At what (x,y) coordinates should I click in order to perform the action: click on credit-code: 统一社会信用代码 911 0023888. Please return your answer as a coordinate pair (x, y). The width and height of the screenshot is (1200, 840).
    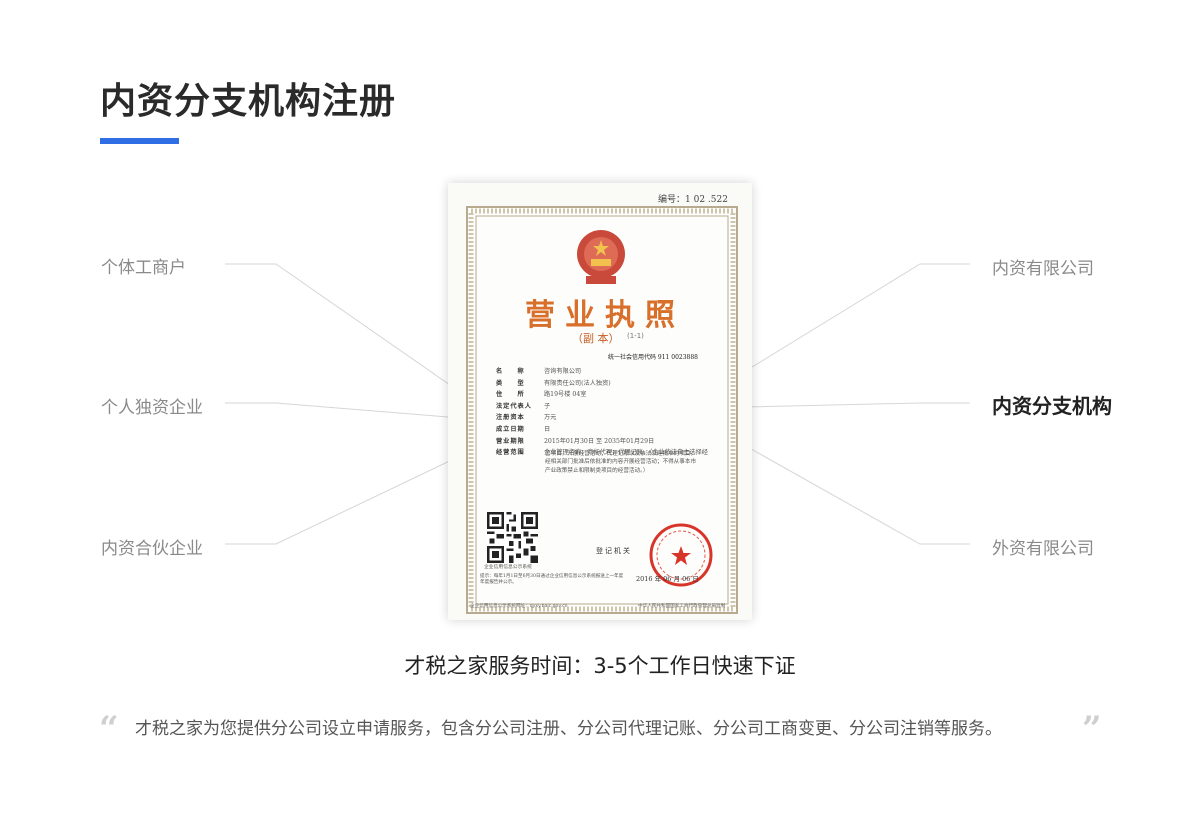
    Looking at the image, I should click on (653, 357).